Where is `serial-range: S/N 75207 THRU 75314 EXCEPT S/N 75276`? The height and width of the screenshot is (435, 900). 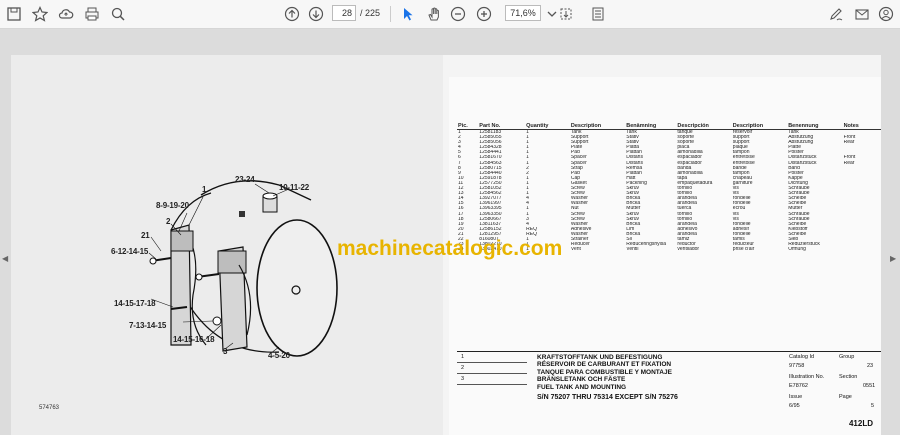 serial-range: S/N 75207 THRU 75314 EXCEPT S/N 75276 is located at coordinates (607, 397).